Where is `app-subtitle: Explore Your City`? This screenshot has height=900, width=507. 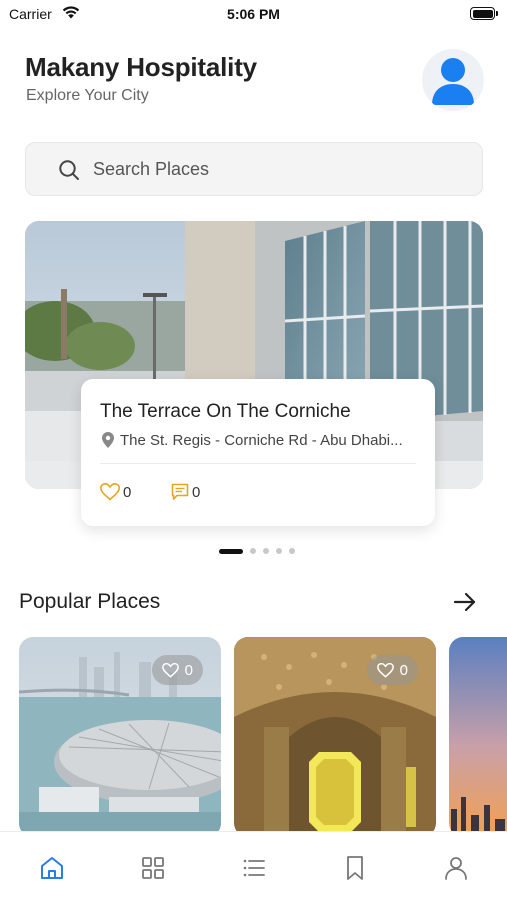
app-subtitle: Explore Your City is located at coordinates (87, 95).